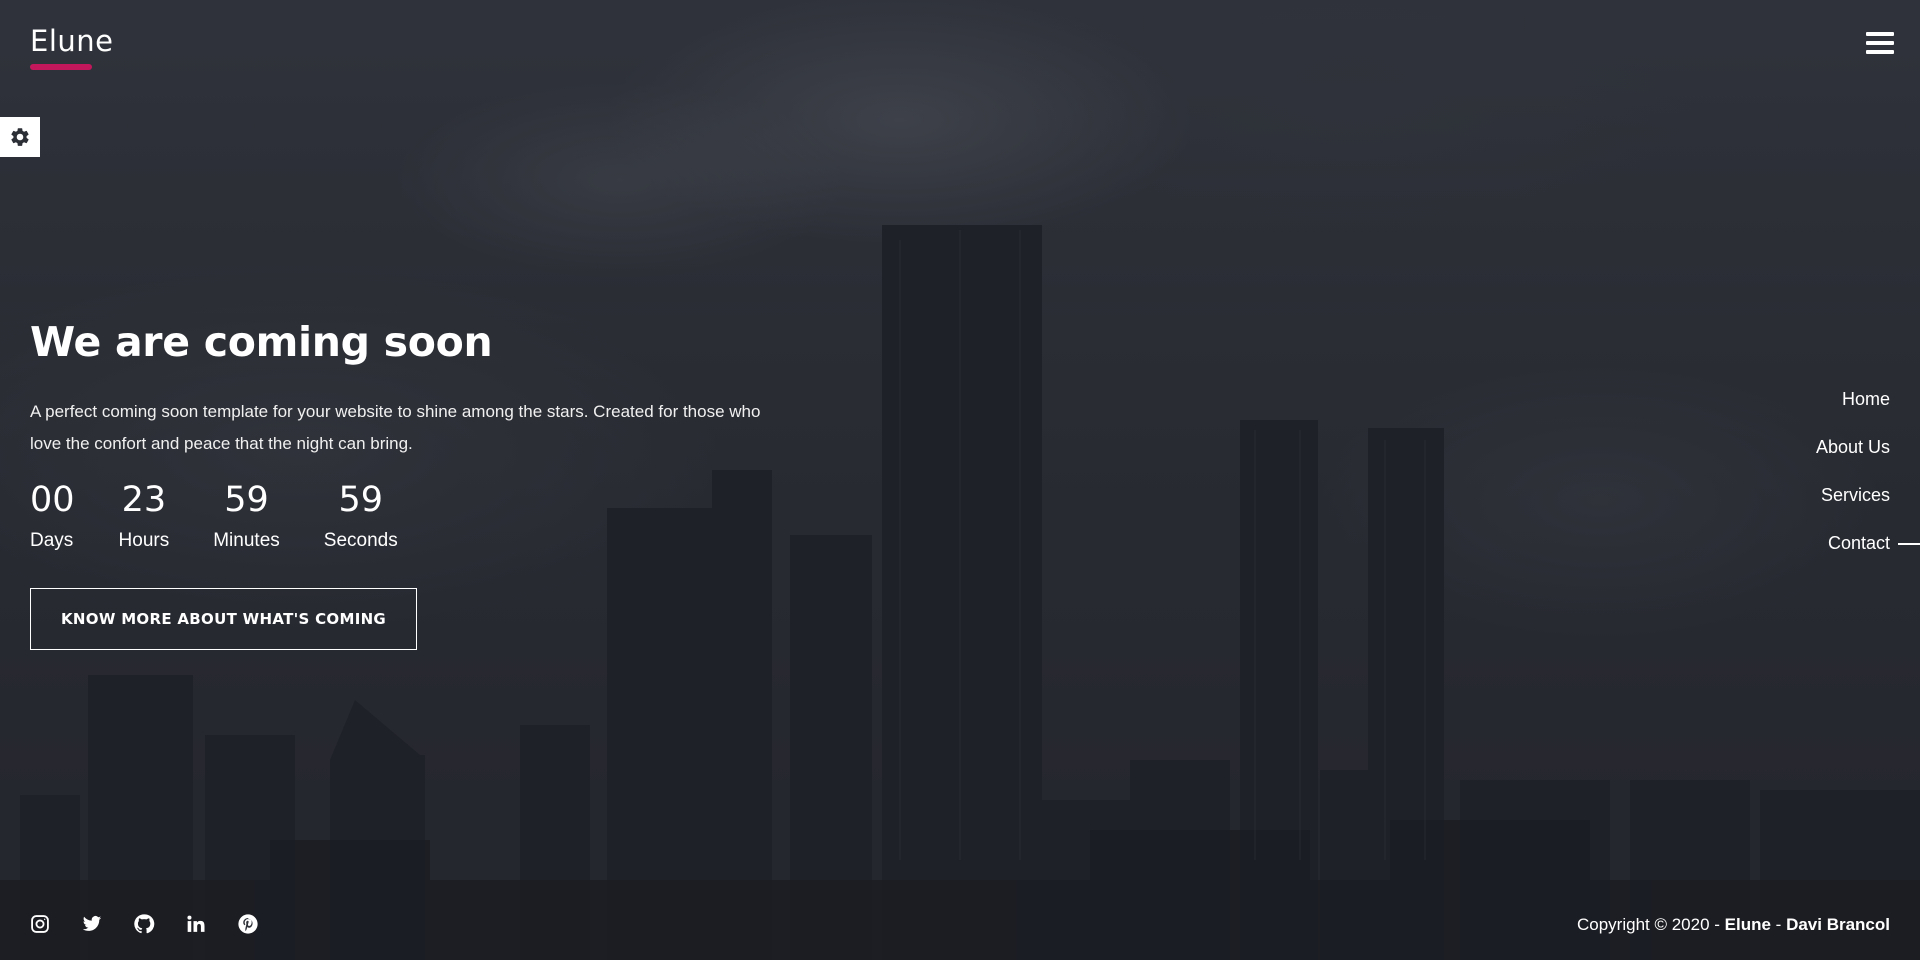  I want to click on social-links, so click(144, 924).